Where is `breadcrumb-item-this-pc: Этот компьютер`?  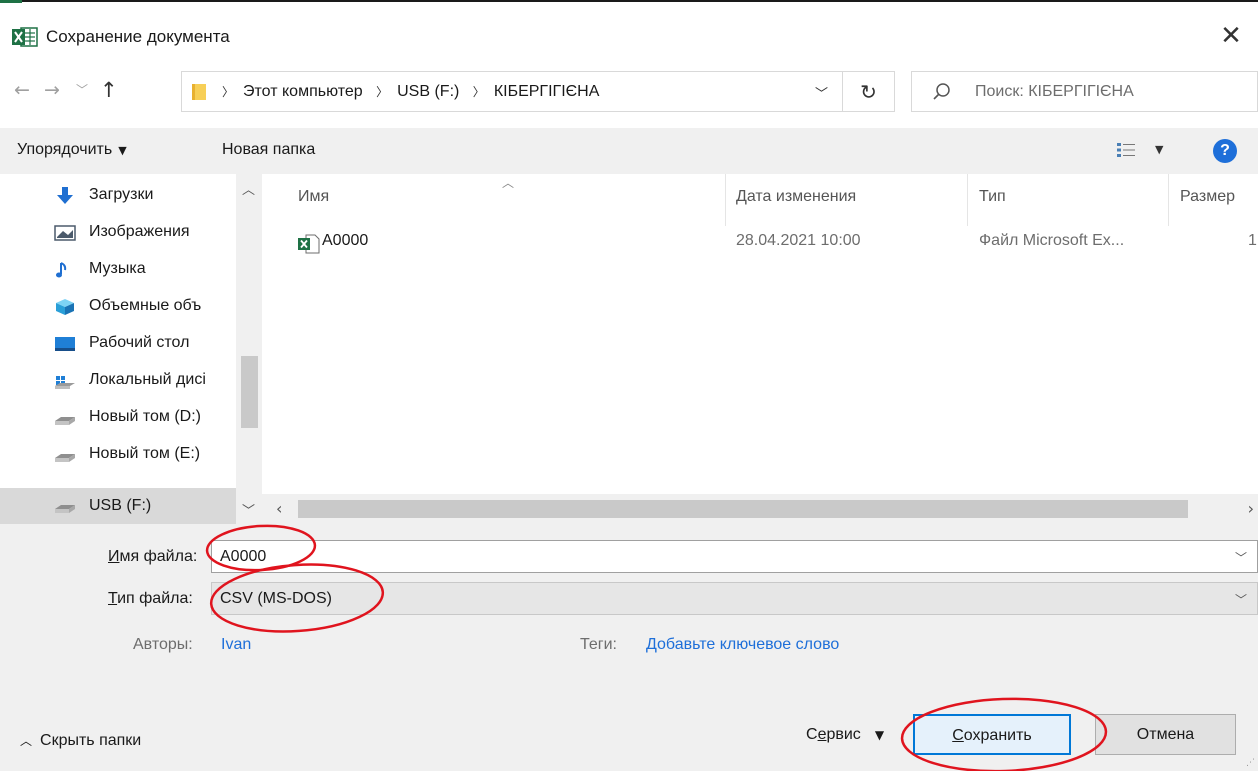
breadcrumb-item-this-pc: Этот компьютер is located at coordinates (303, 91).